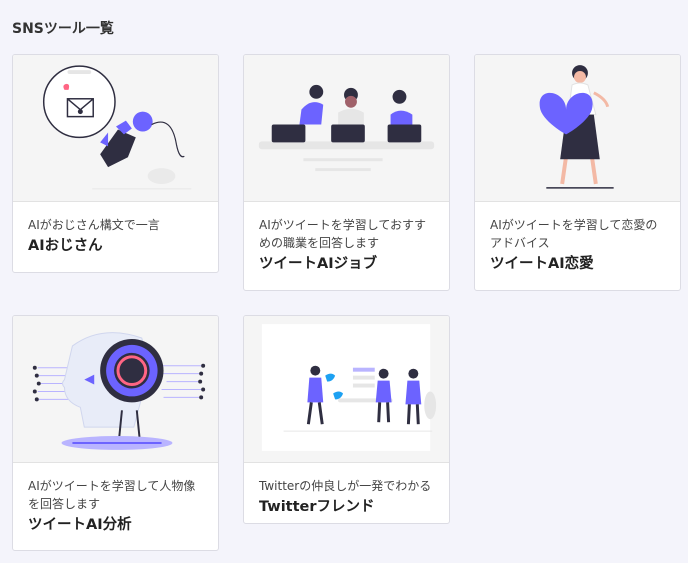  What do you see at coordinates (65, 246) in the screenshot?
I see `card-title: AIおじさん` at bounding box center [65, 246].